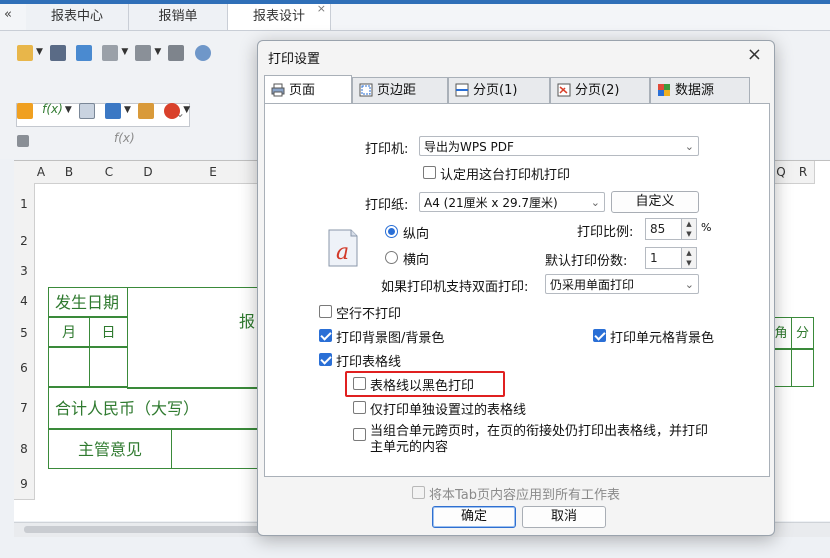  Describe the element at coordinates (391, 231) in the screenshot. I see `portrait-radio` at that location.